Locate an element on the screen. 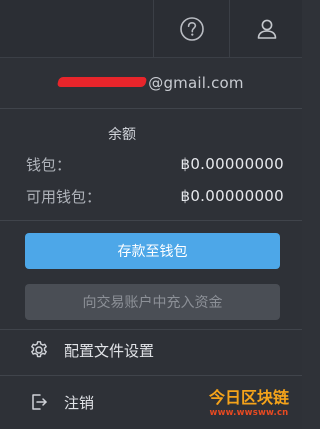  available-label: 可用钱包： is located at coordinates (64, 196).